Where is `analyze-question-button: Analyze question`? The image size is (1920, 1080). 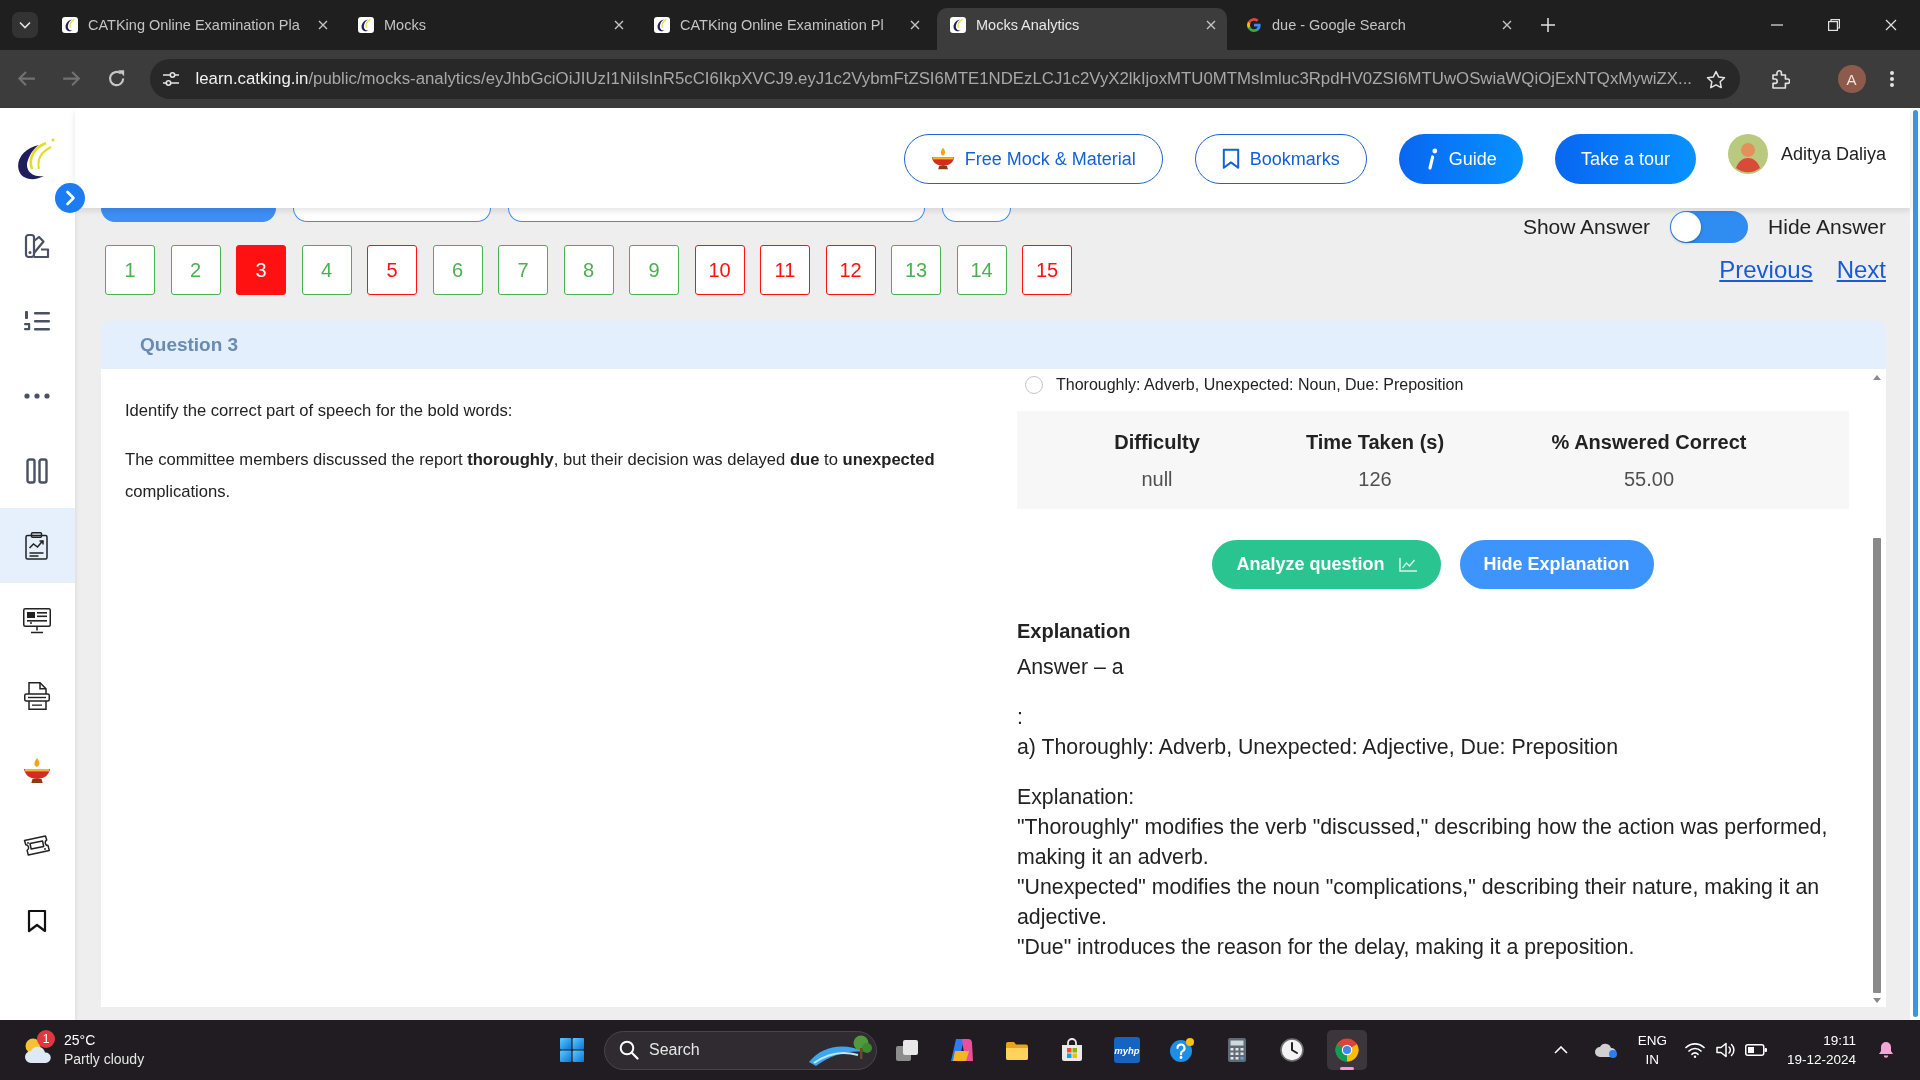 analyze-question-button: Analyze question is located at coordinates (1326, 564).